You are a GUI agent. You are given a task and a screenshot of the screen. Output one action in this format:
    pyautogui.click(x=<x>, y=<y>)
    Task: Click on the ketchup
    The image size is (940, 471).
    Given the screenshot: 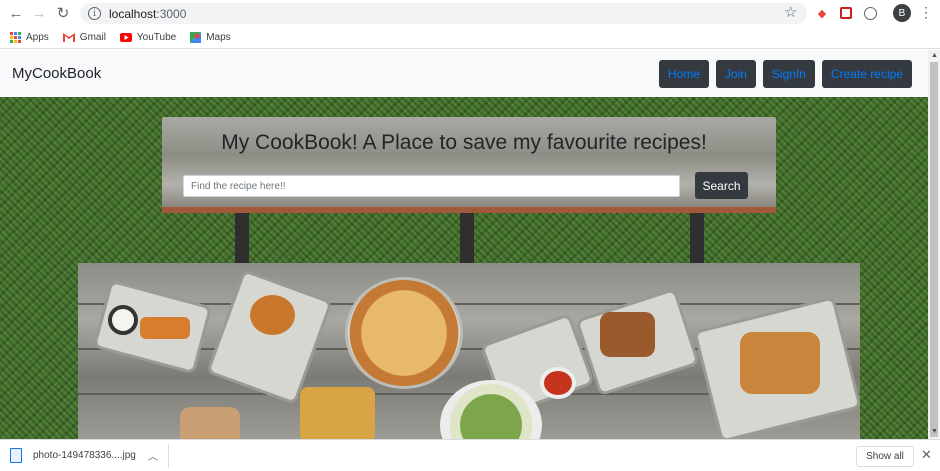 What is the action you would take?
    pyautogui.click(x=558, y=383)
    